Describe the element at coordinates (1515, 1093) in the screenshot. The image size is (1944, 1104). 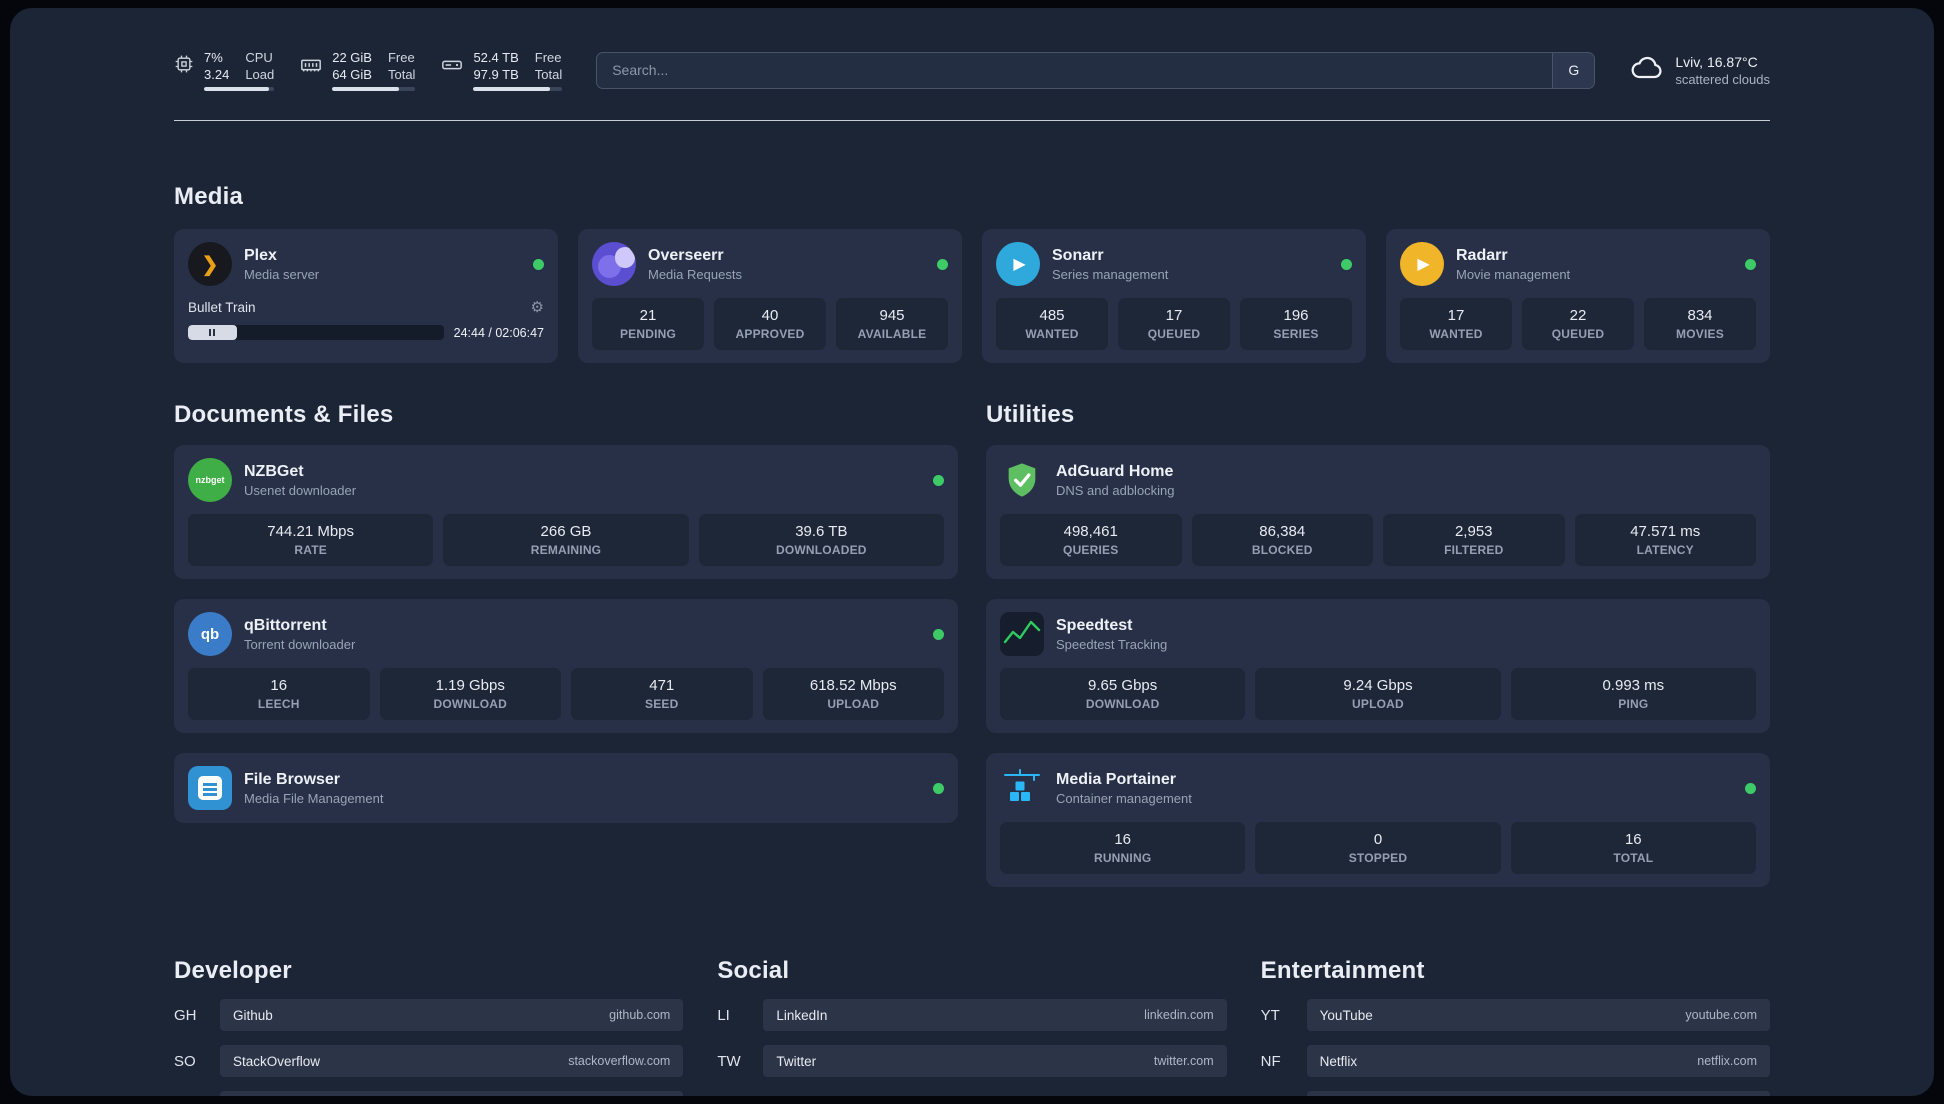
I see `bookmark-reddit: RE Reddit reddit.com` at that location.